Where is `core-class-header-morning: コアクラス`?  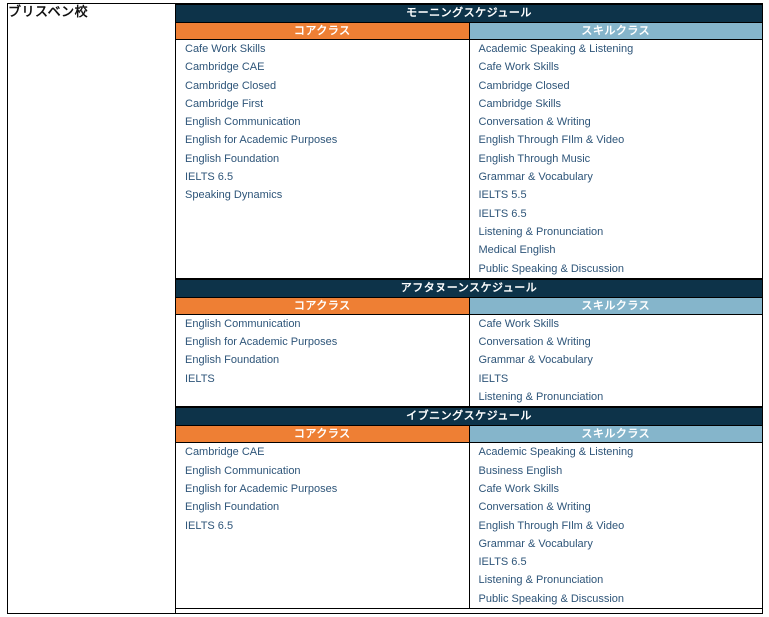
core-class-header-morning: コアクラス is located at coordinates (323, 31).